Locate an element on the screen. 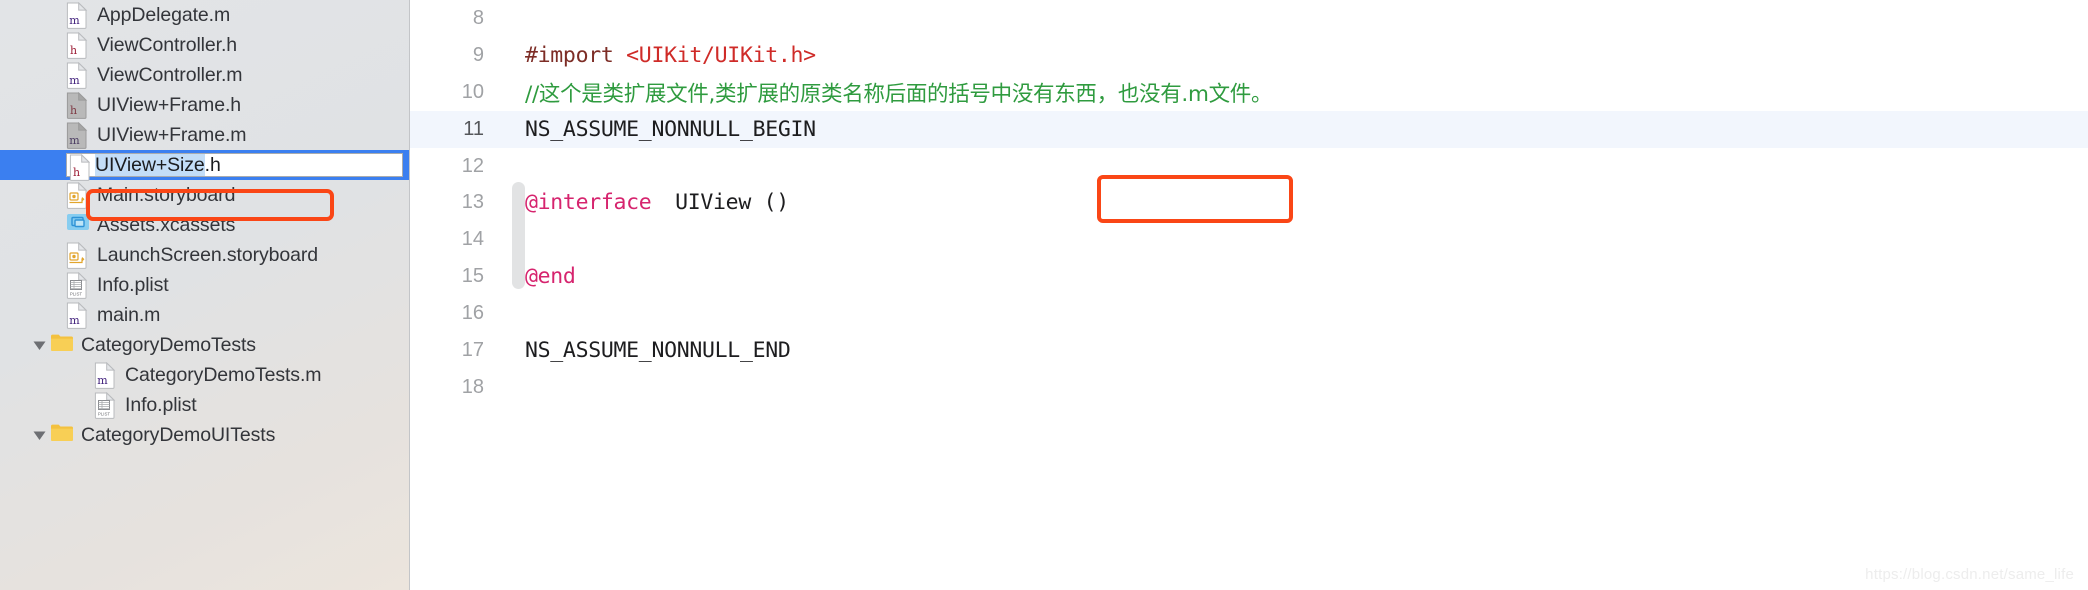 This screenshot has width=2088, height=590. line-number: 11 is located at coordinates (473, 128).